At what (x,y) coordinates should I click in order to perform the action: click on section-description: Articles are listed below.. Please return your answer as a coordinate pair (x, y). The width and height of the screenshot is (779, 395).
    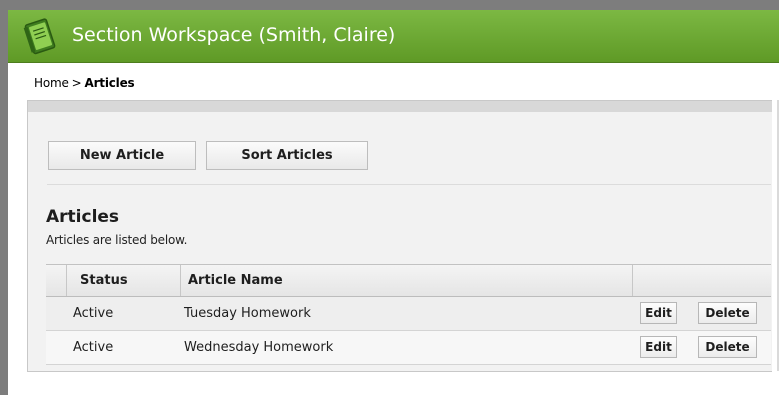
    Looking at the image, I should click on (117, 240).